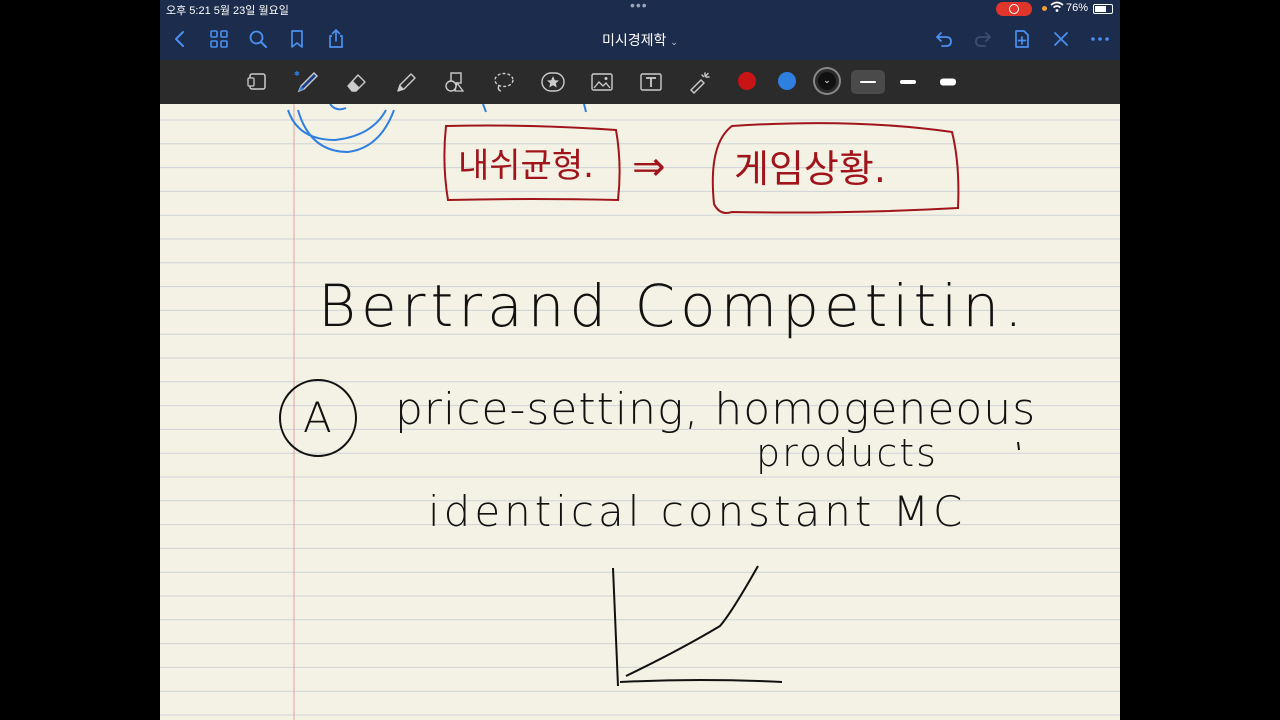  I want to click on sticker-icon, so click(553, 82).